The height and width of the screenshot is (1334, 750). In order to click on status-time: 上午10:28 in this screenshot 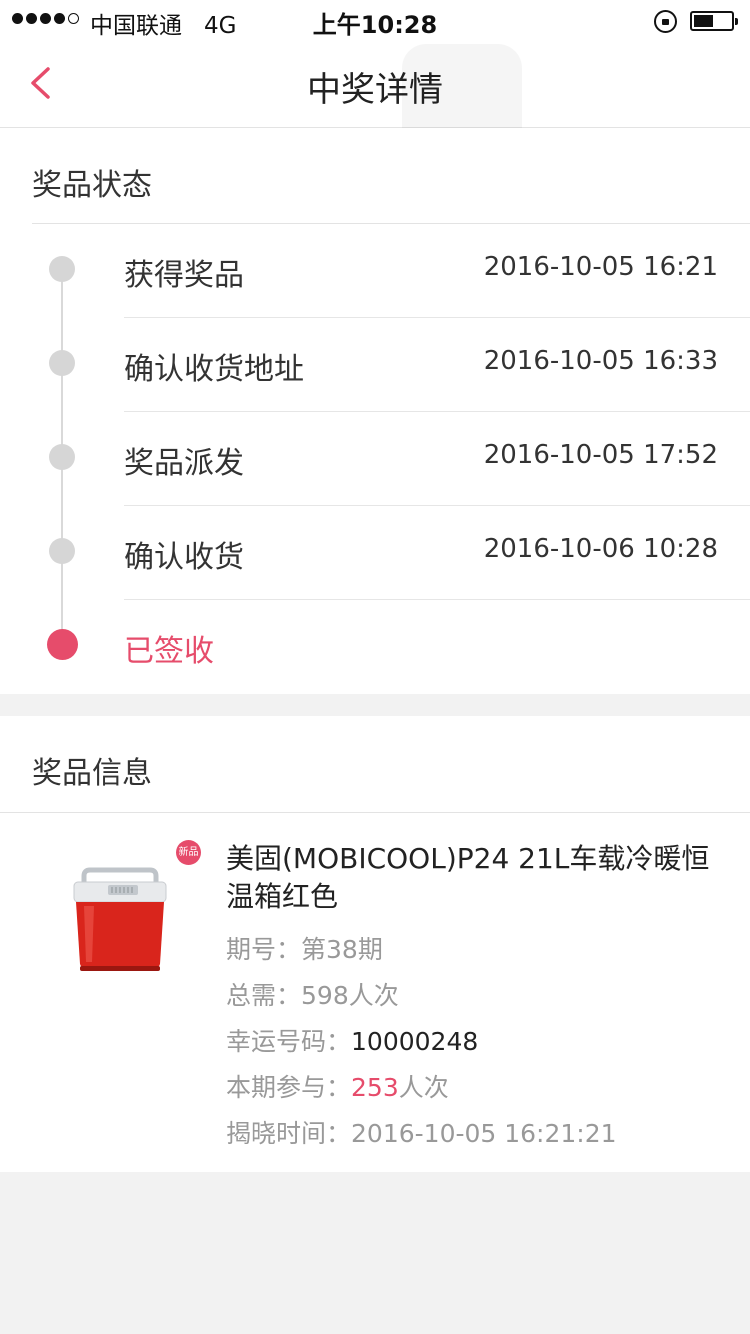, I will do `click(375, 25)`.